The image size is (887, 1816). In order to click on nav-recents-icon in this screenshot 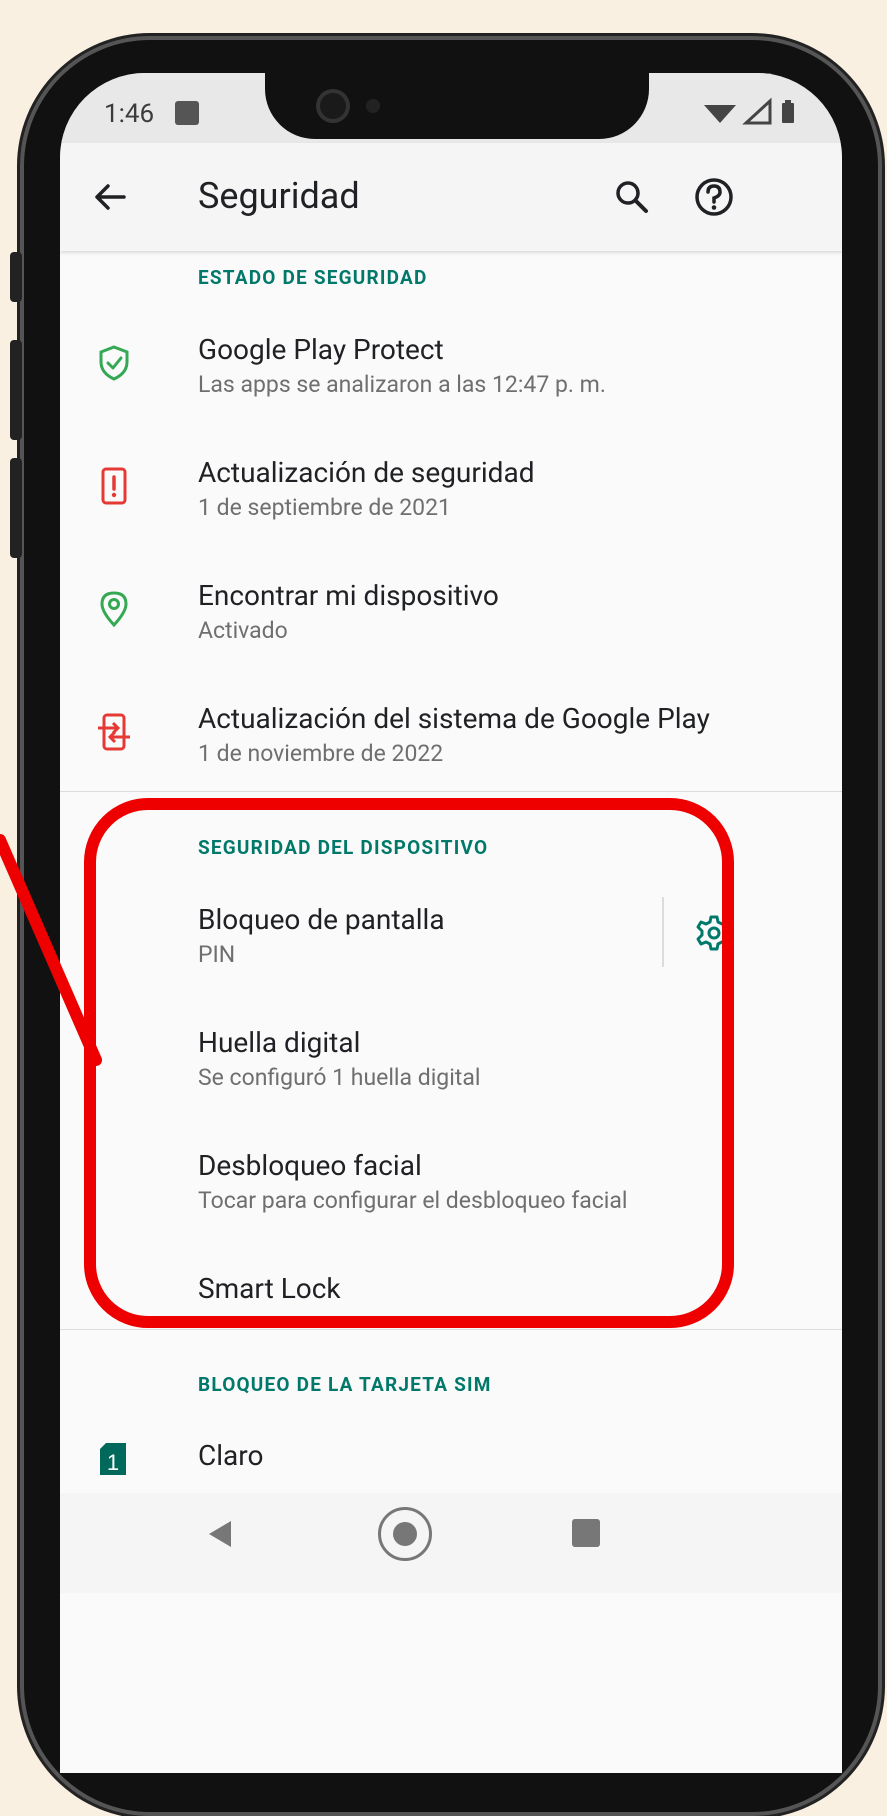, I will do `click(586, 1533)`.